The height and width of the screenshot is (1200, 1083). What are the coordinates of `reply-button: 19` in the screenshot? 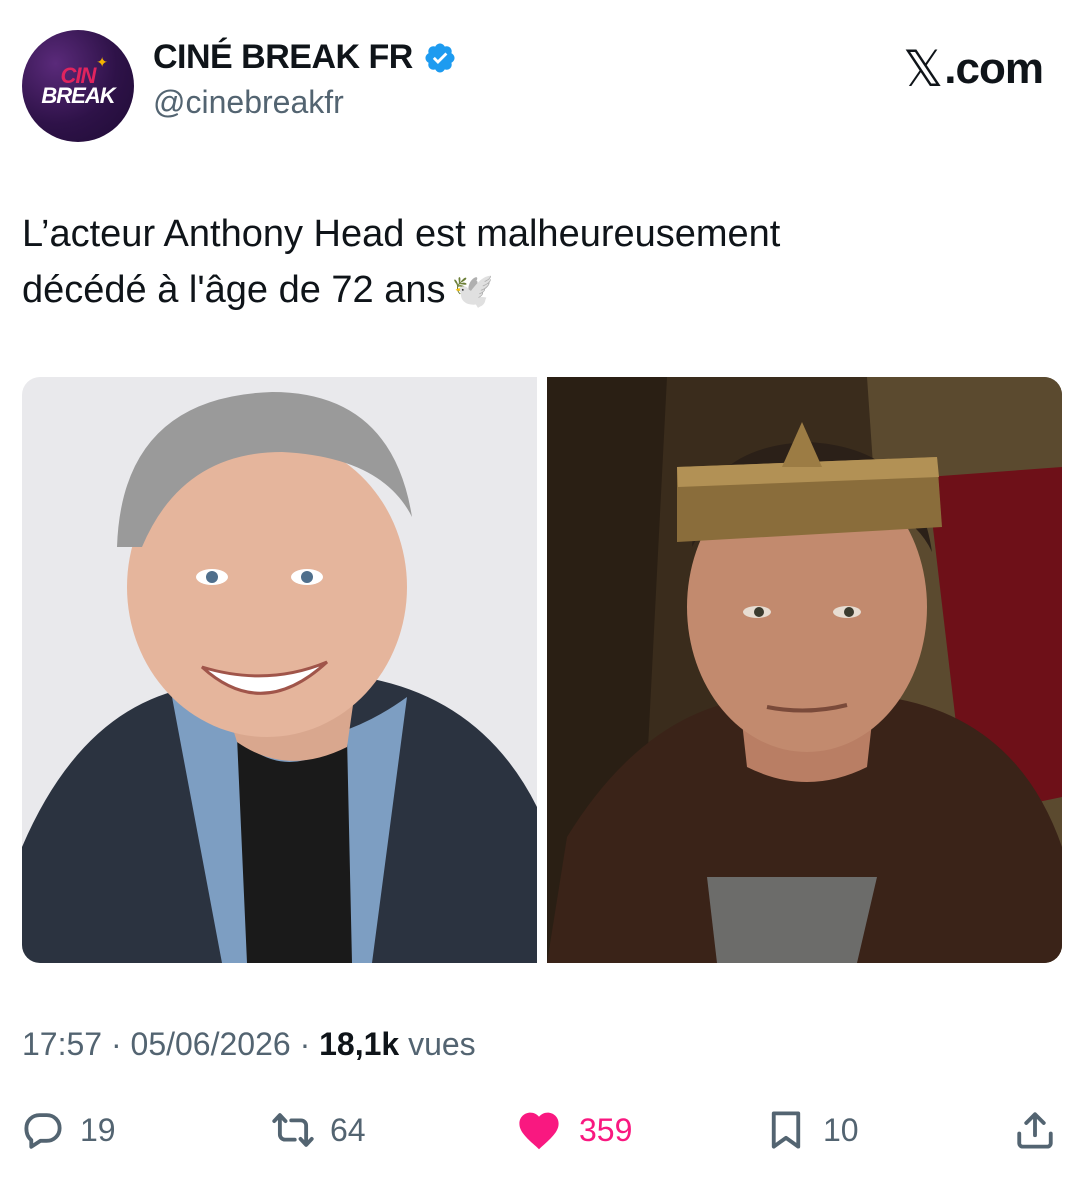 It's located at (69, 1130).